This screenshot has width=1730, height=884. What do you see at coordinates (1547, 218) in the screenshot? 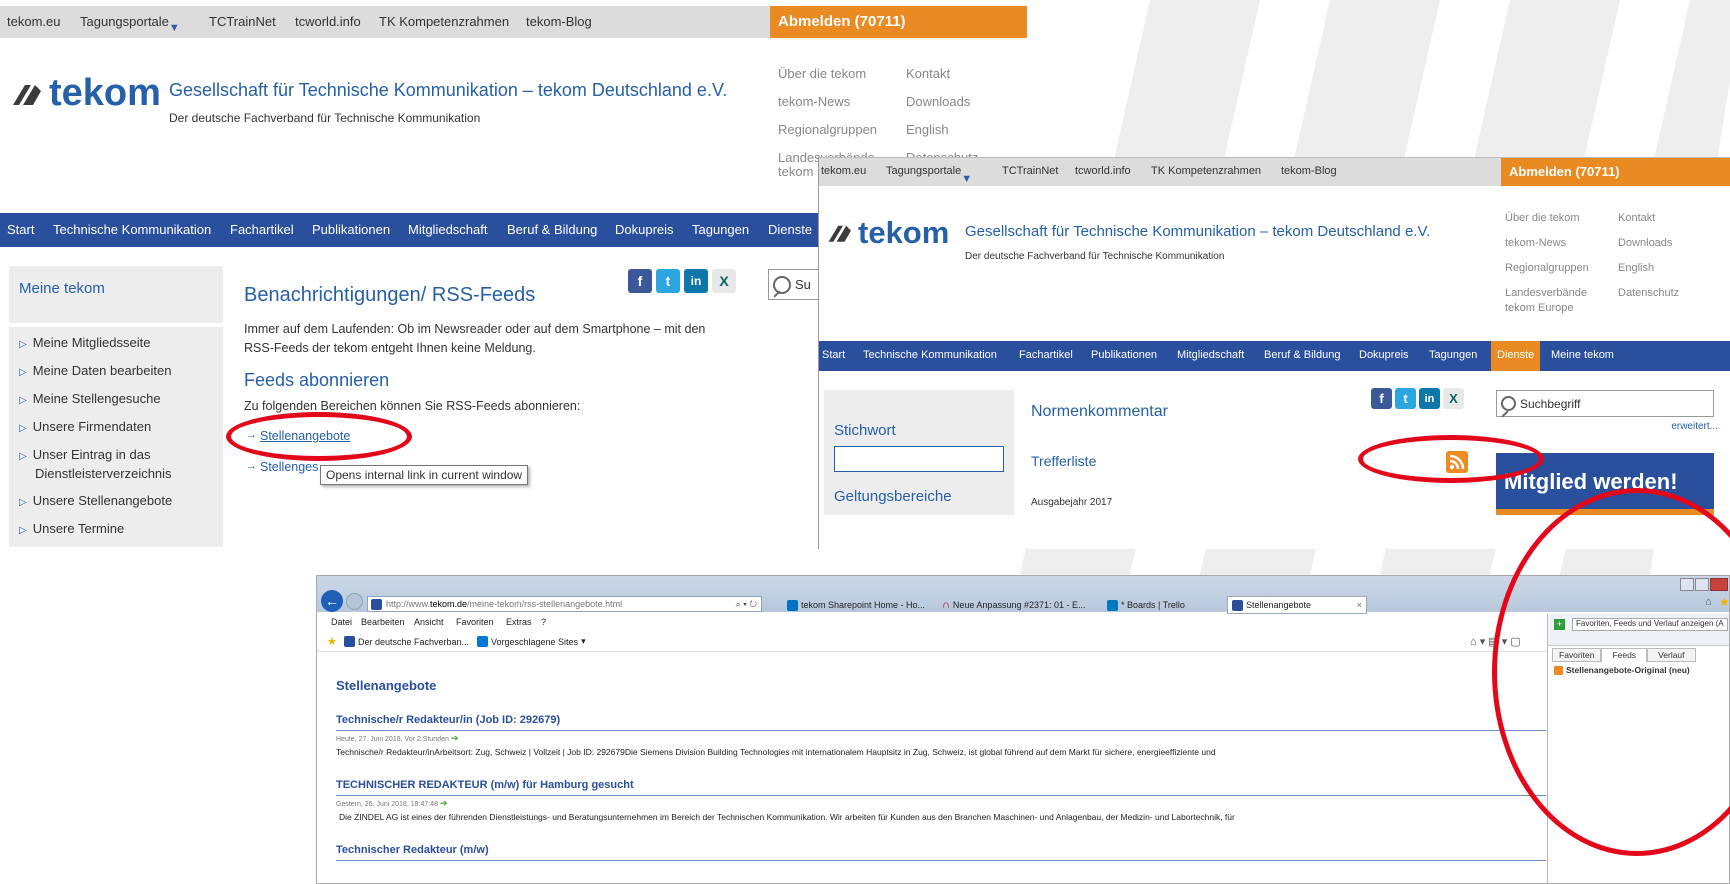
I see `quicklink2-ueber: Über die tekom` at bounding box center [1547, 218].